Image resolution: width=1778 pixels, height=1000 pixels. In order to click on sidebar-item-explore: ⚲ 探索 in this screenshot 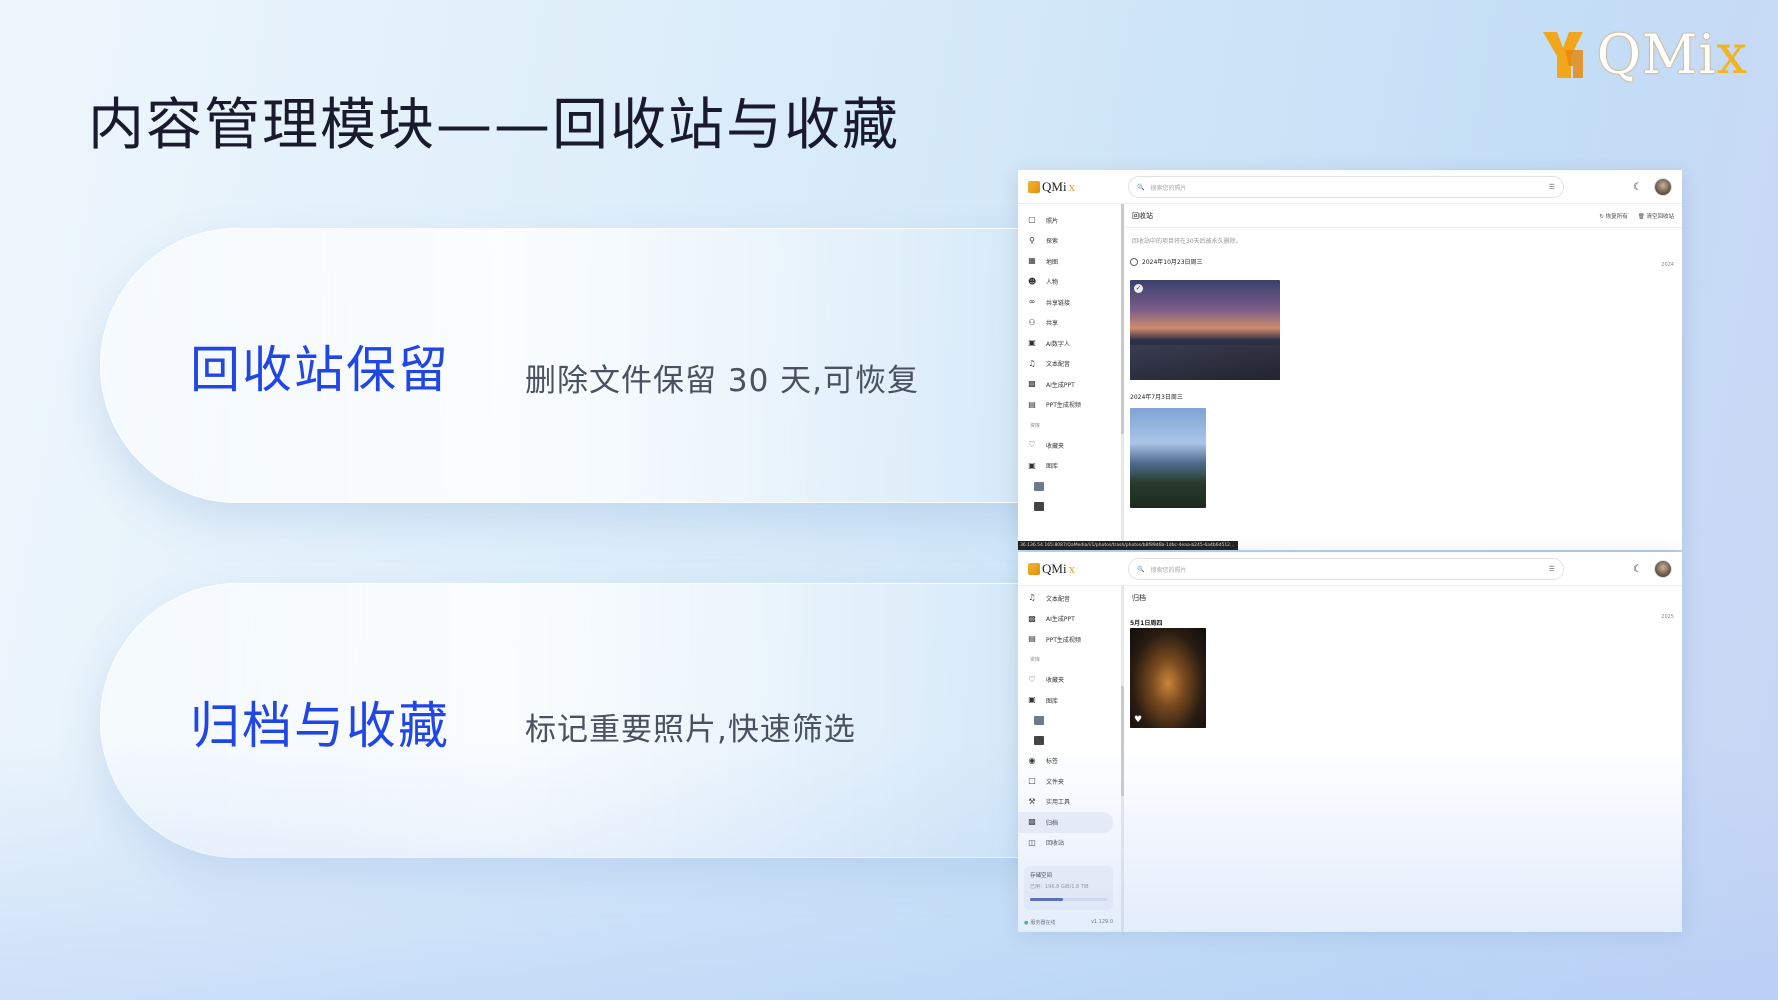, I will do `click(1069, 241)`.